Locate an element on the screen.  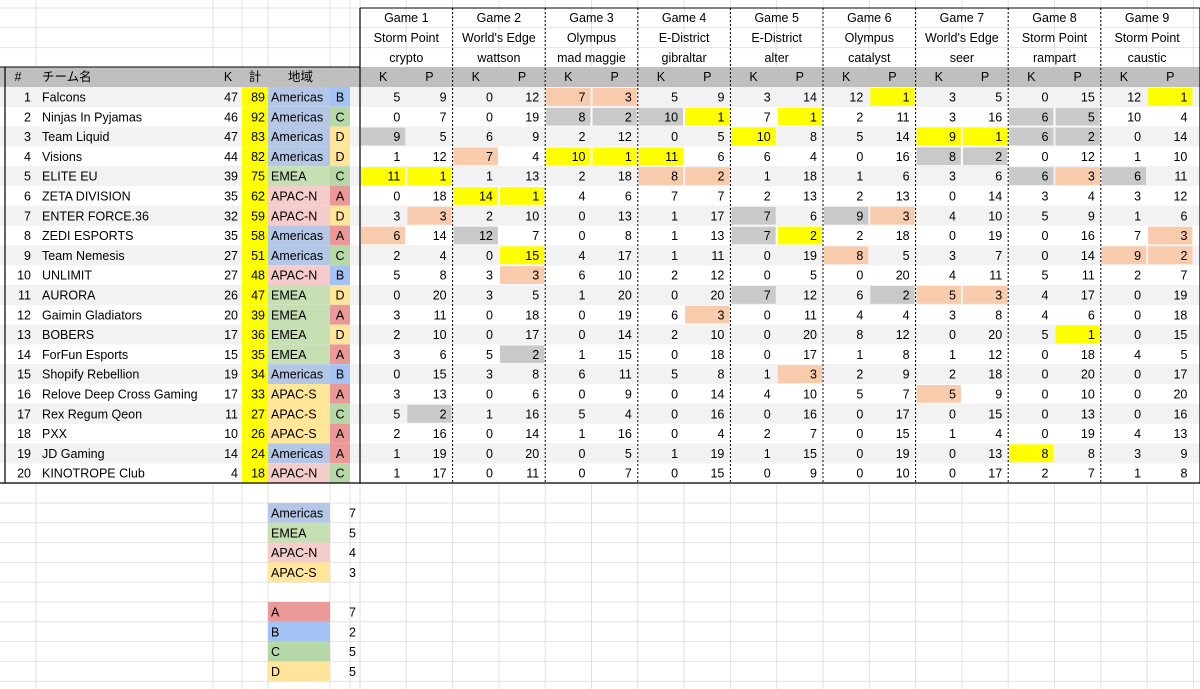
row-stripe is located at coordinates (600, 413).